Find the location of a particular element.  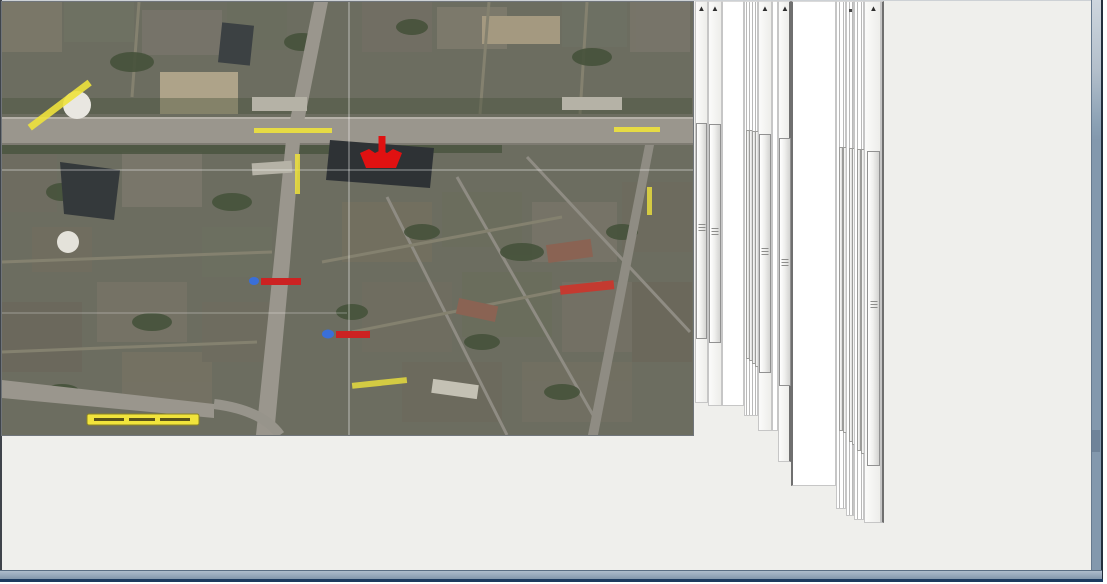

window-border-top is located at coordinates (551, 0).